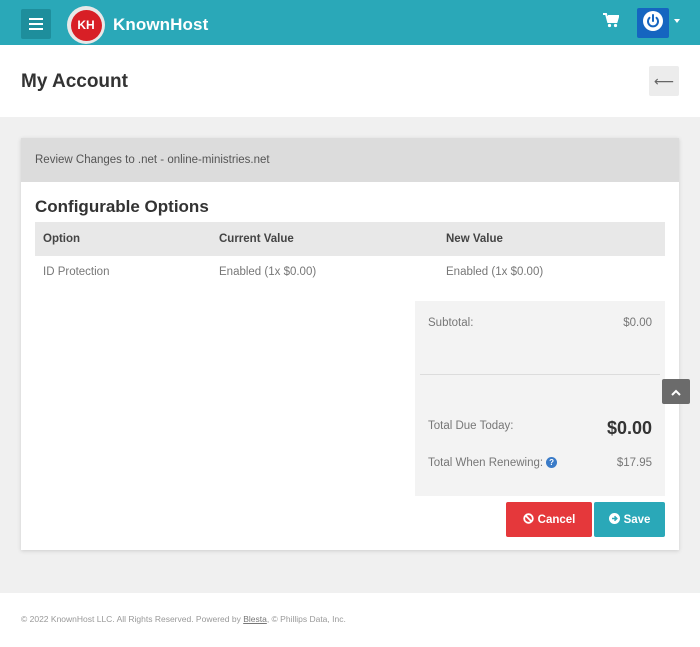  What do you see at coordinates (530, 519) in the screenshot?
I see `ban-icon` at bounding box center [530, 519].